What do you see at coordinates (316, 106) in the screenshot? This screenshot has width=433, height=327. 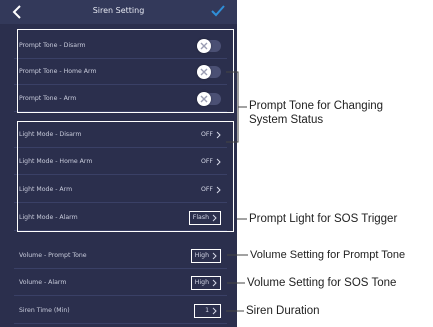 I see `annotation-prompt-tone-line1: Prompt Tone for Changing` at bounding box center [316, 106].